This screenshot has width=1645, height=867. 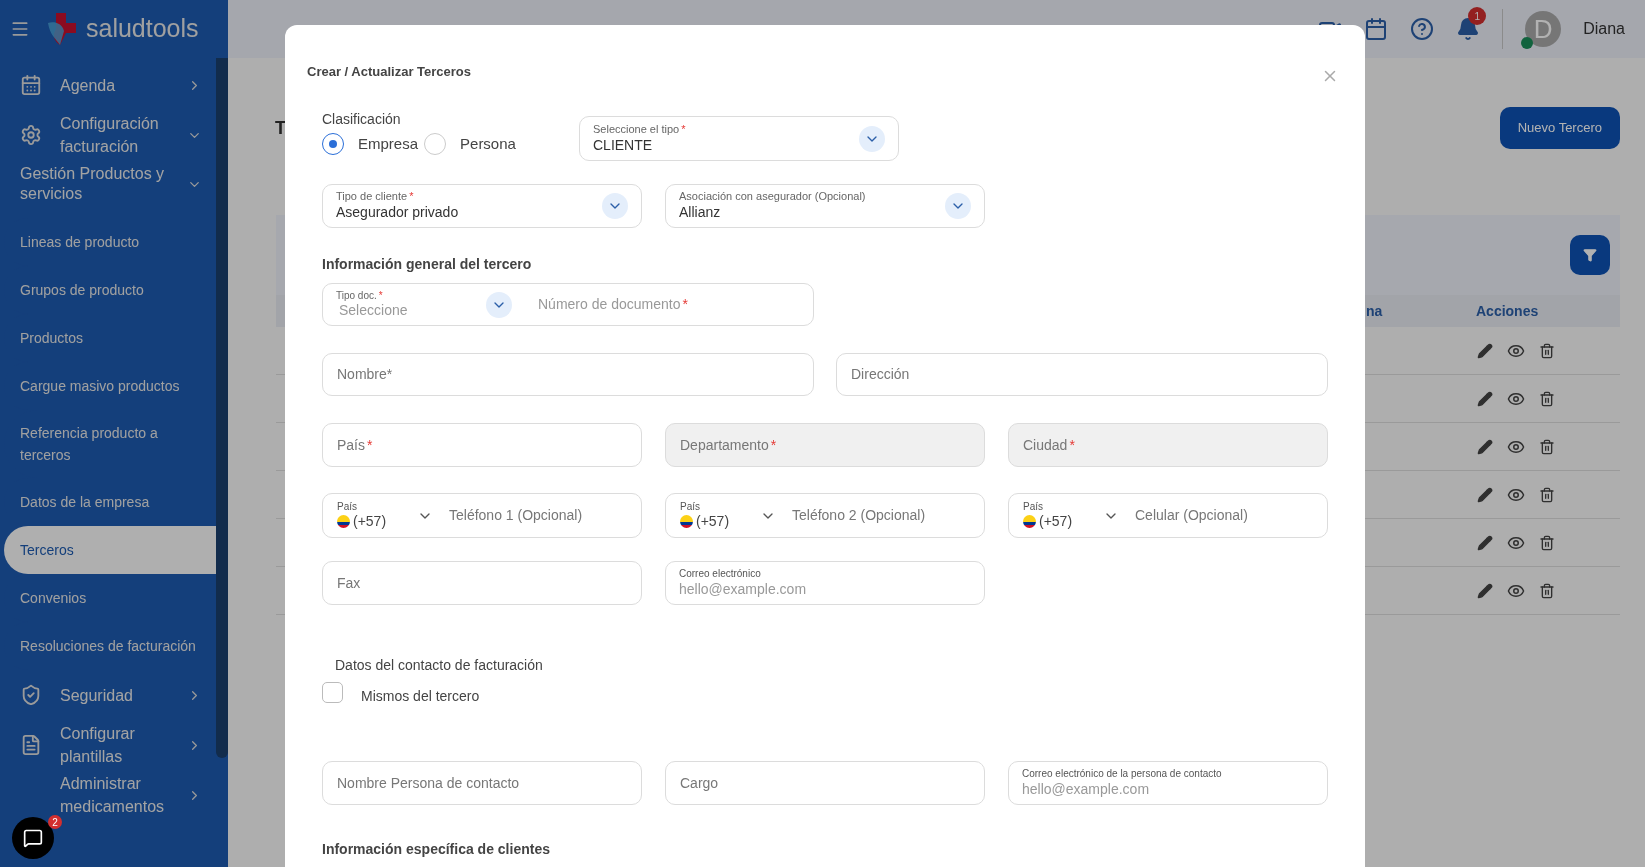 I want to click on user-name: Diana, so click(x=1604, y=29).